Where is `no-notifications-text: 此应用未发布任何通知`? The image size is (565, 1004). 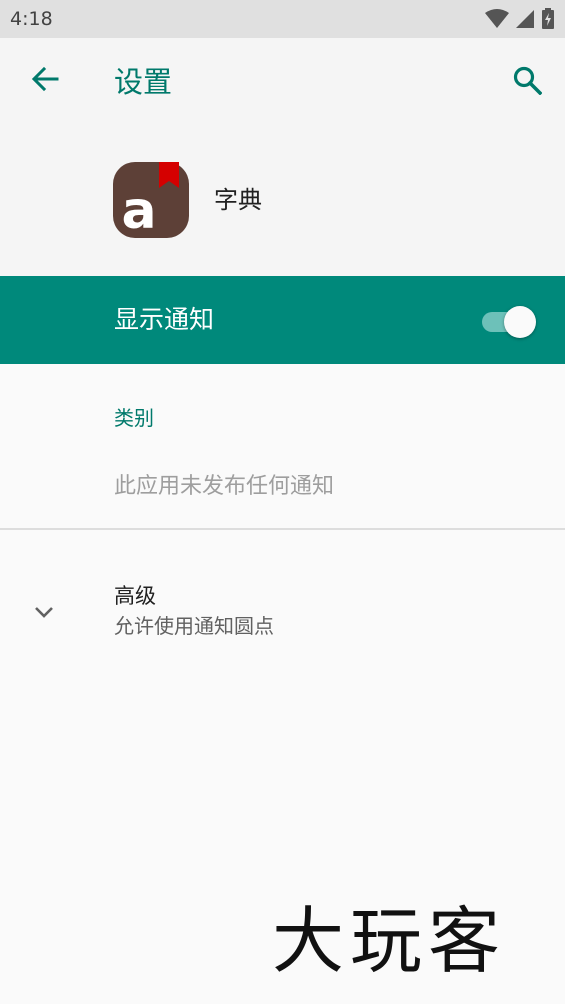 no-notifications-text: 此应用未发布任何通知 is located at coordinates (224, 486).